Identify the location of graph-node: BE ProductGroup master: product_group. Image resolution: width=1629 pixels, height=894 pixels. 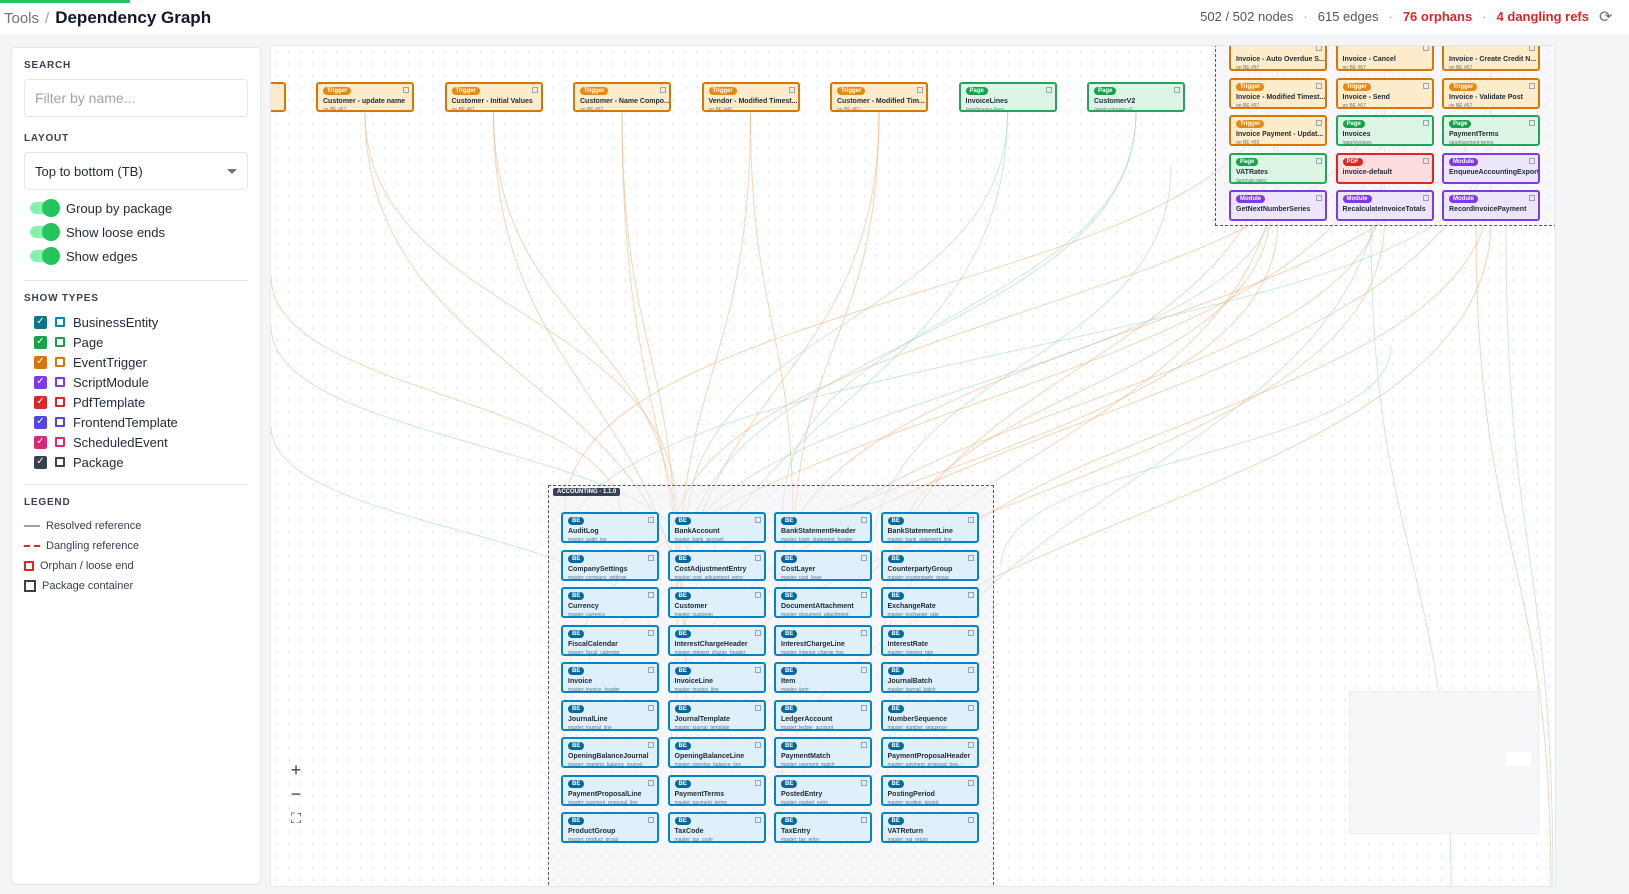
(610, 827).